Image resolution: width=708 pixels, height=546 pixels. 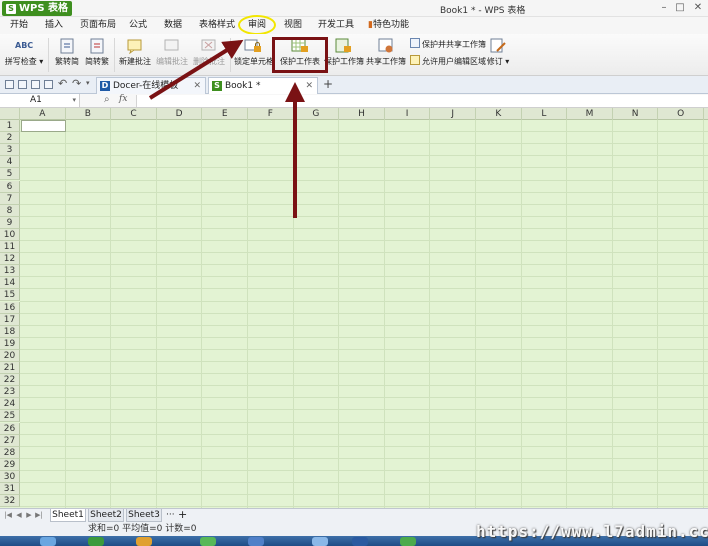 What do you see at coordinates (386, 54) in the screenshot?
I see `share-workbook-button: 共享工作簿` at bounding box center [386, 54].